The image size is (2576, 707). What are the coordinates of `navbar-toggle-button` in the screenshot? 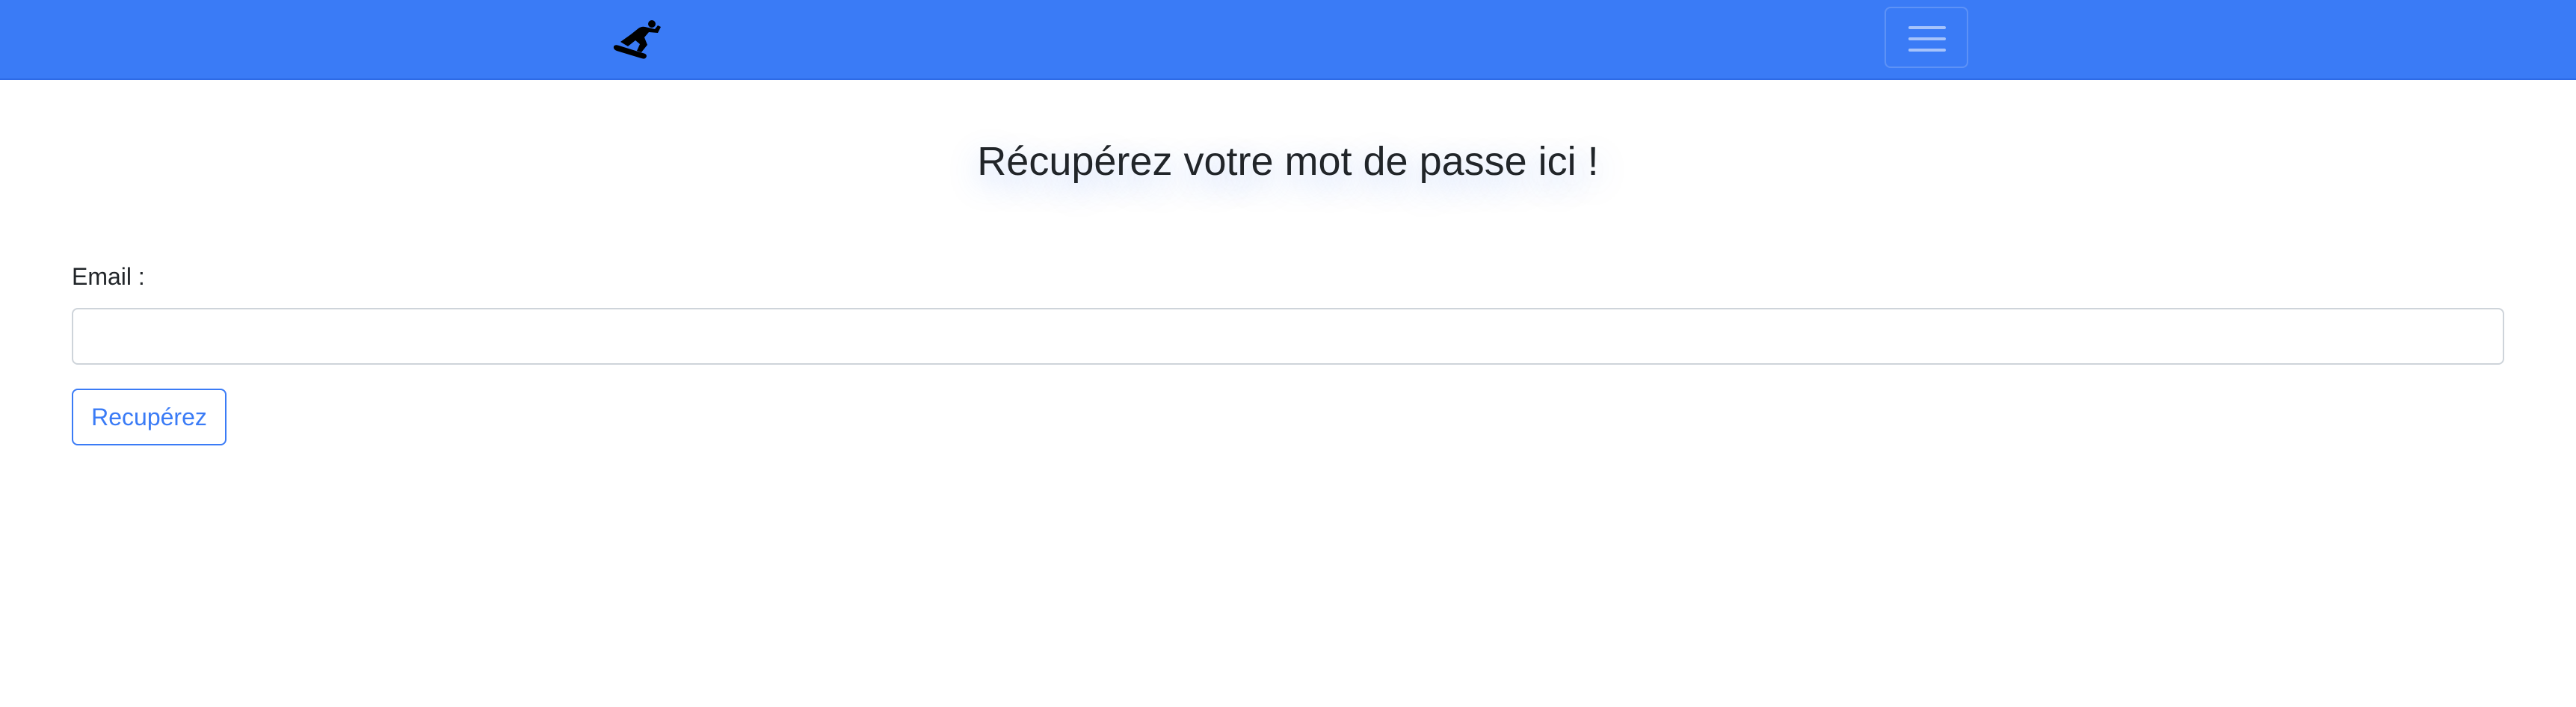 It's located at (1926, 37).